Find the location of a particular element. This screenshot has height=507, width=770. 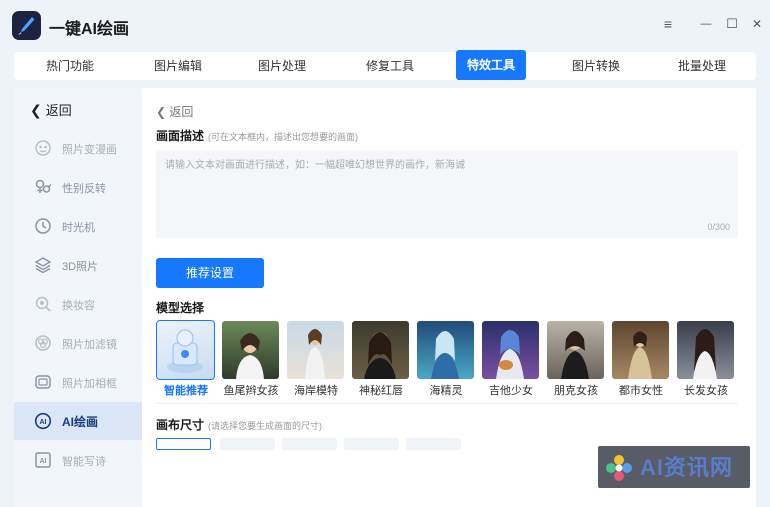

description-input-box: 0/300 is located at coordinates (447, 194).